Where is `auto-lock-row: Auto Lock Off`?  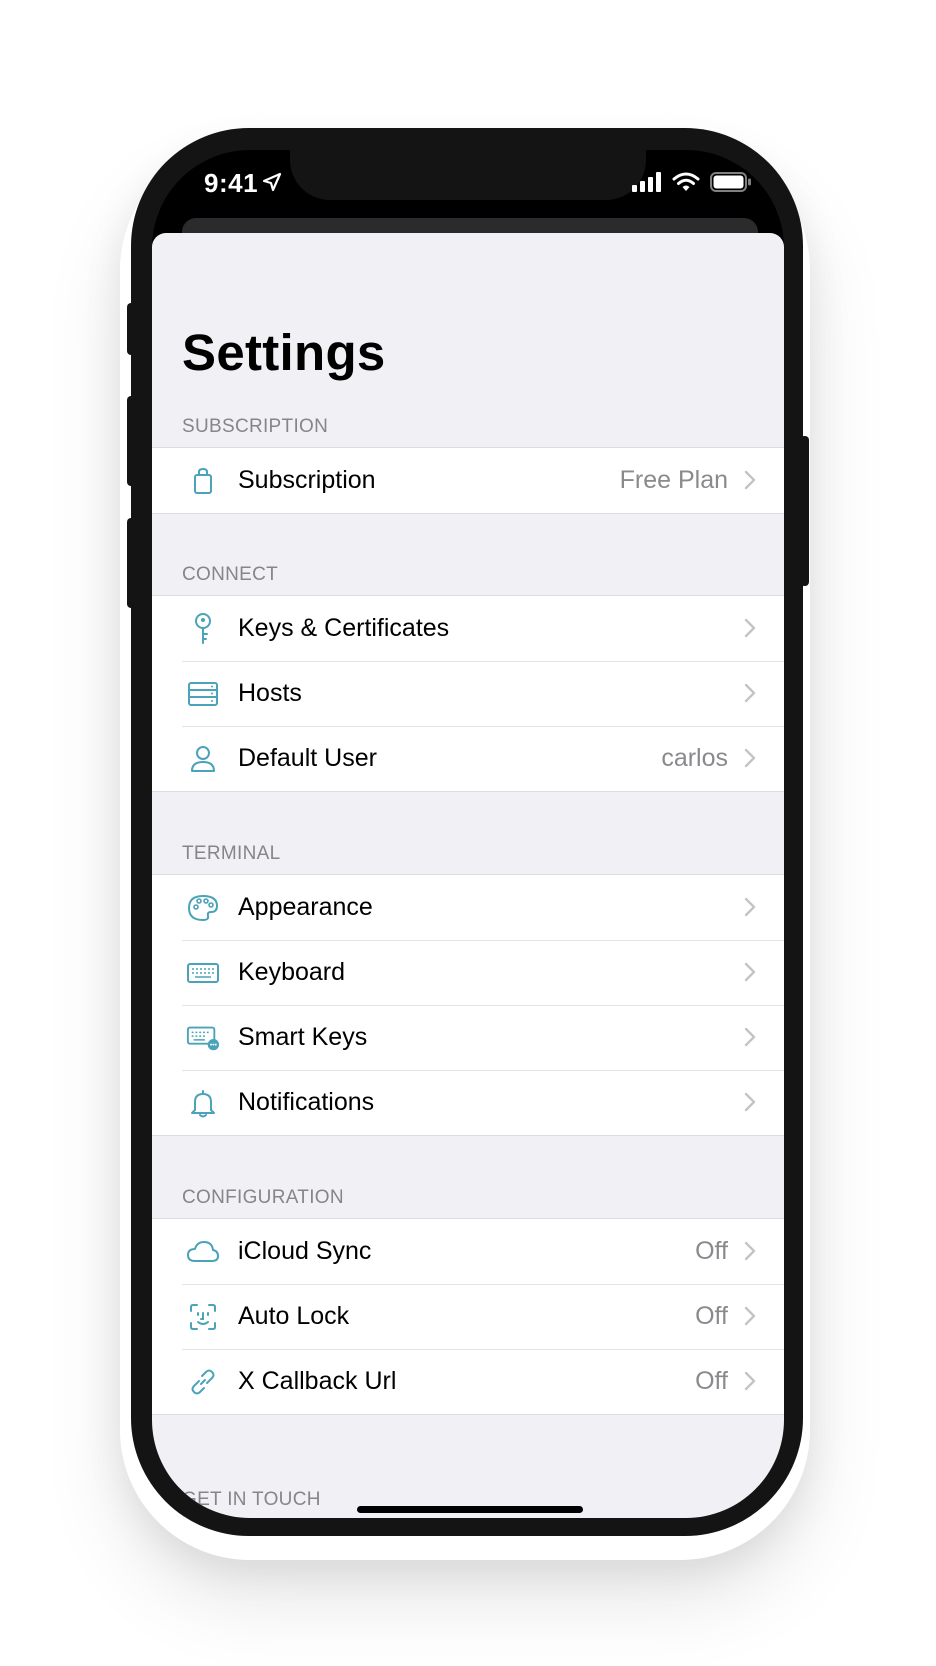
auto-lock-row: Auto Lock Off is located at coordinates (468, 1316).